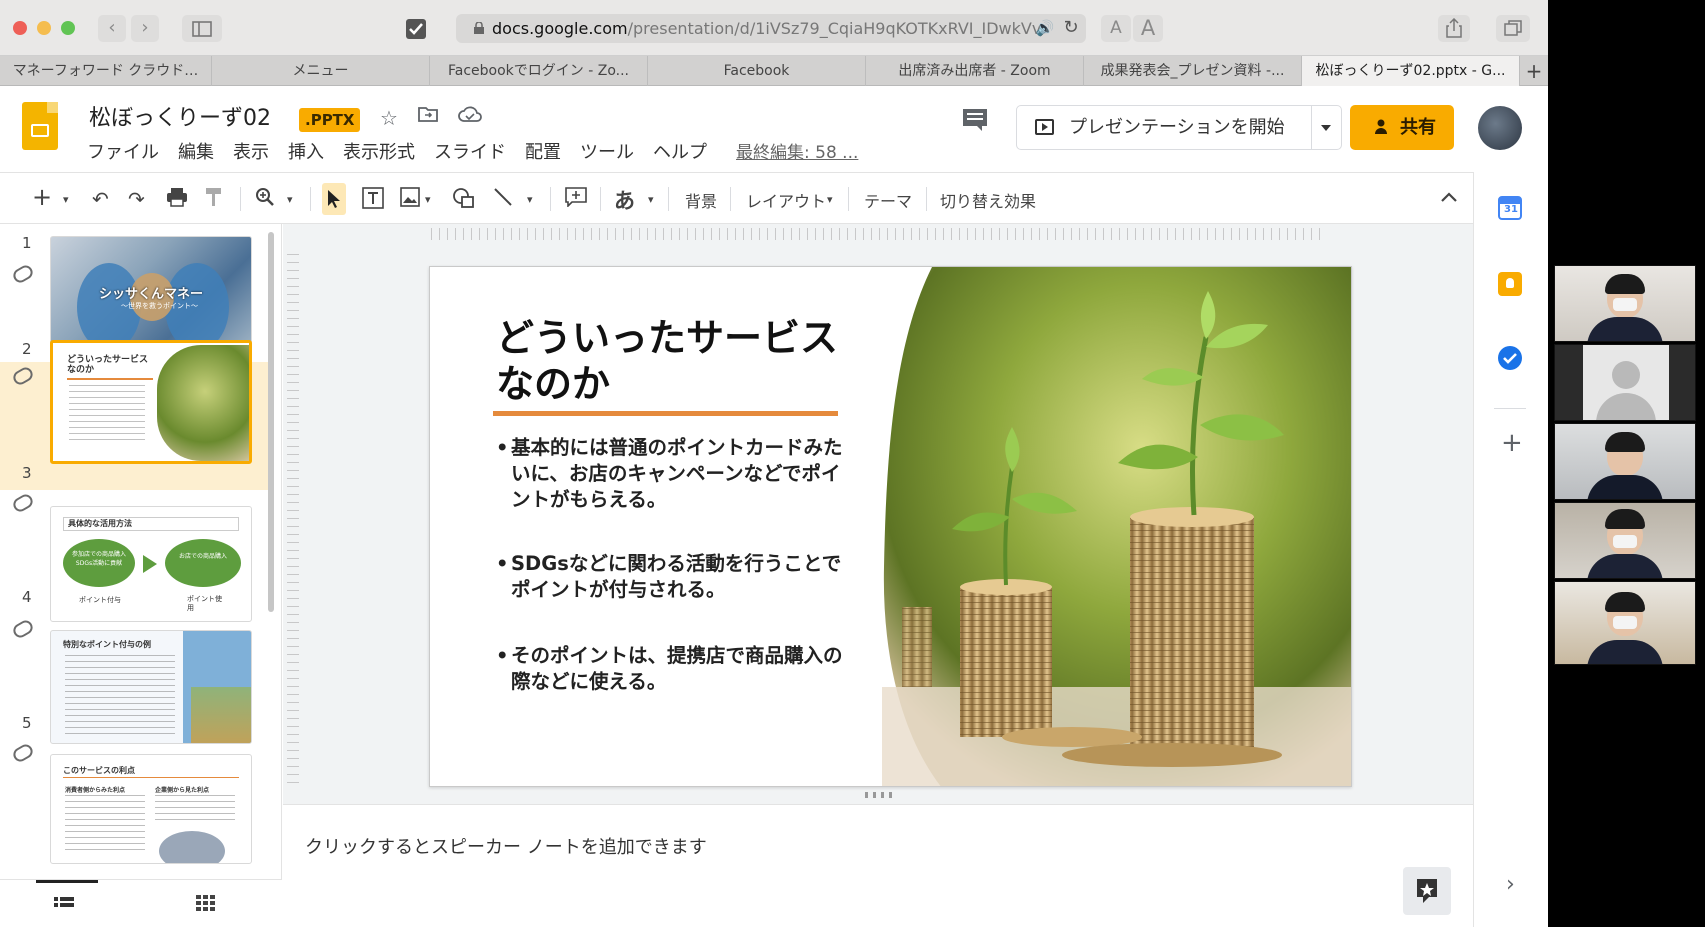 The width and height of the screenshot is (1705, 927). I want to click on filmstrip-view-icon, so click(64, 905).